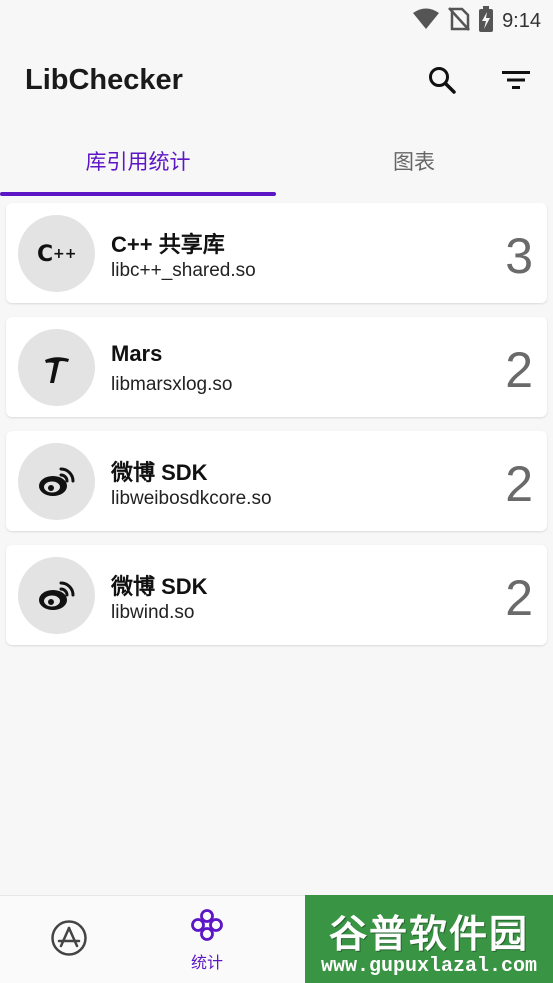  What do you see at coordinates (276, 19) in the screenshot?
I see `status-bar: 9:14` at bounding box center [276, 19].